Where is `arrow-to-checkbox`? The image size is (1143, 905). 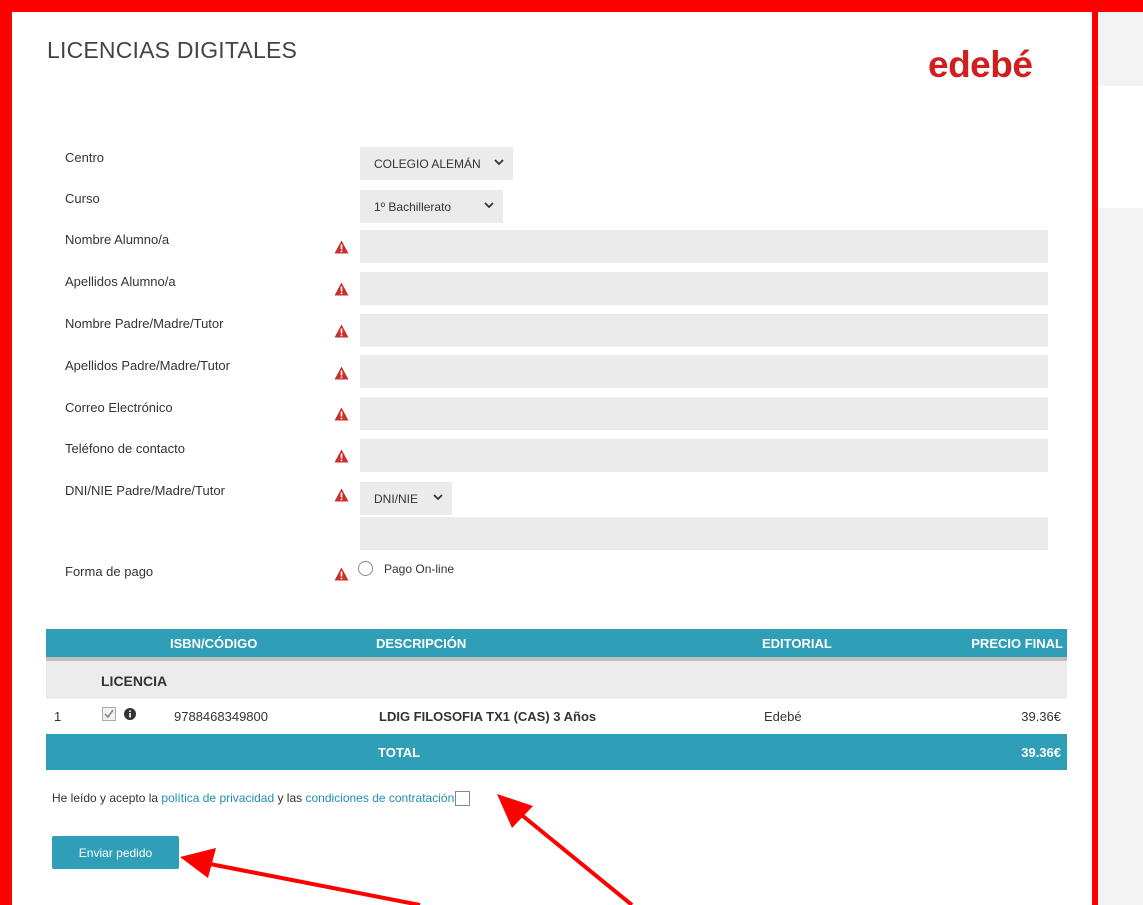 arrow-to-checkbox is located at coordinates (565, 849).